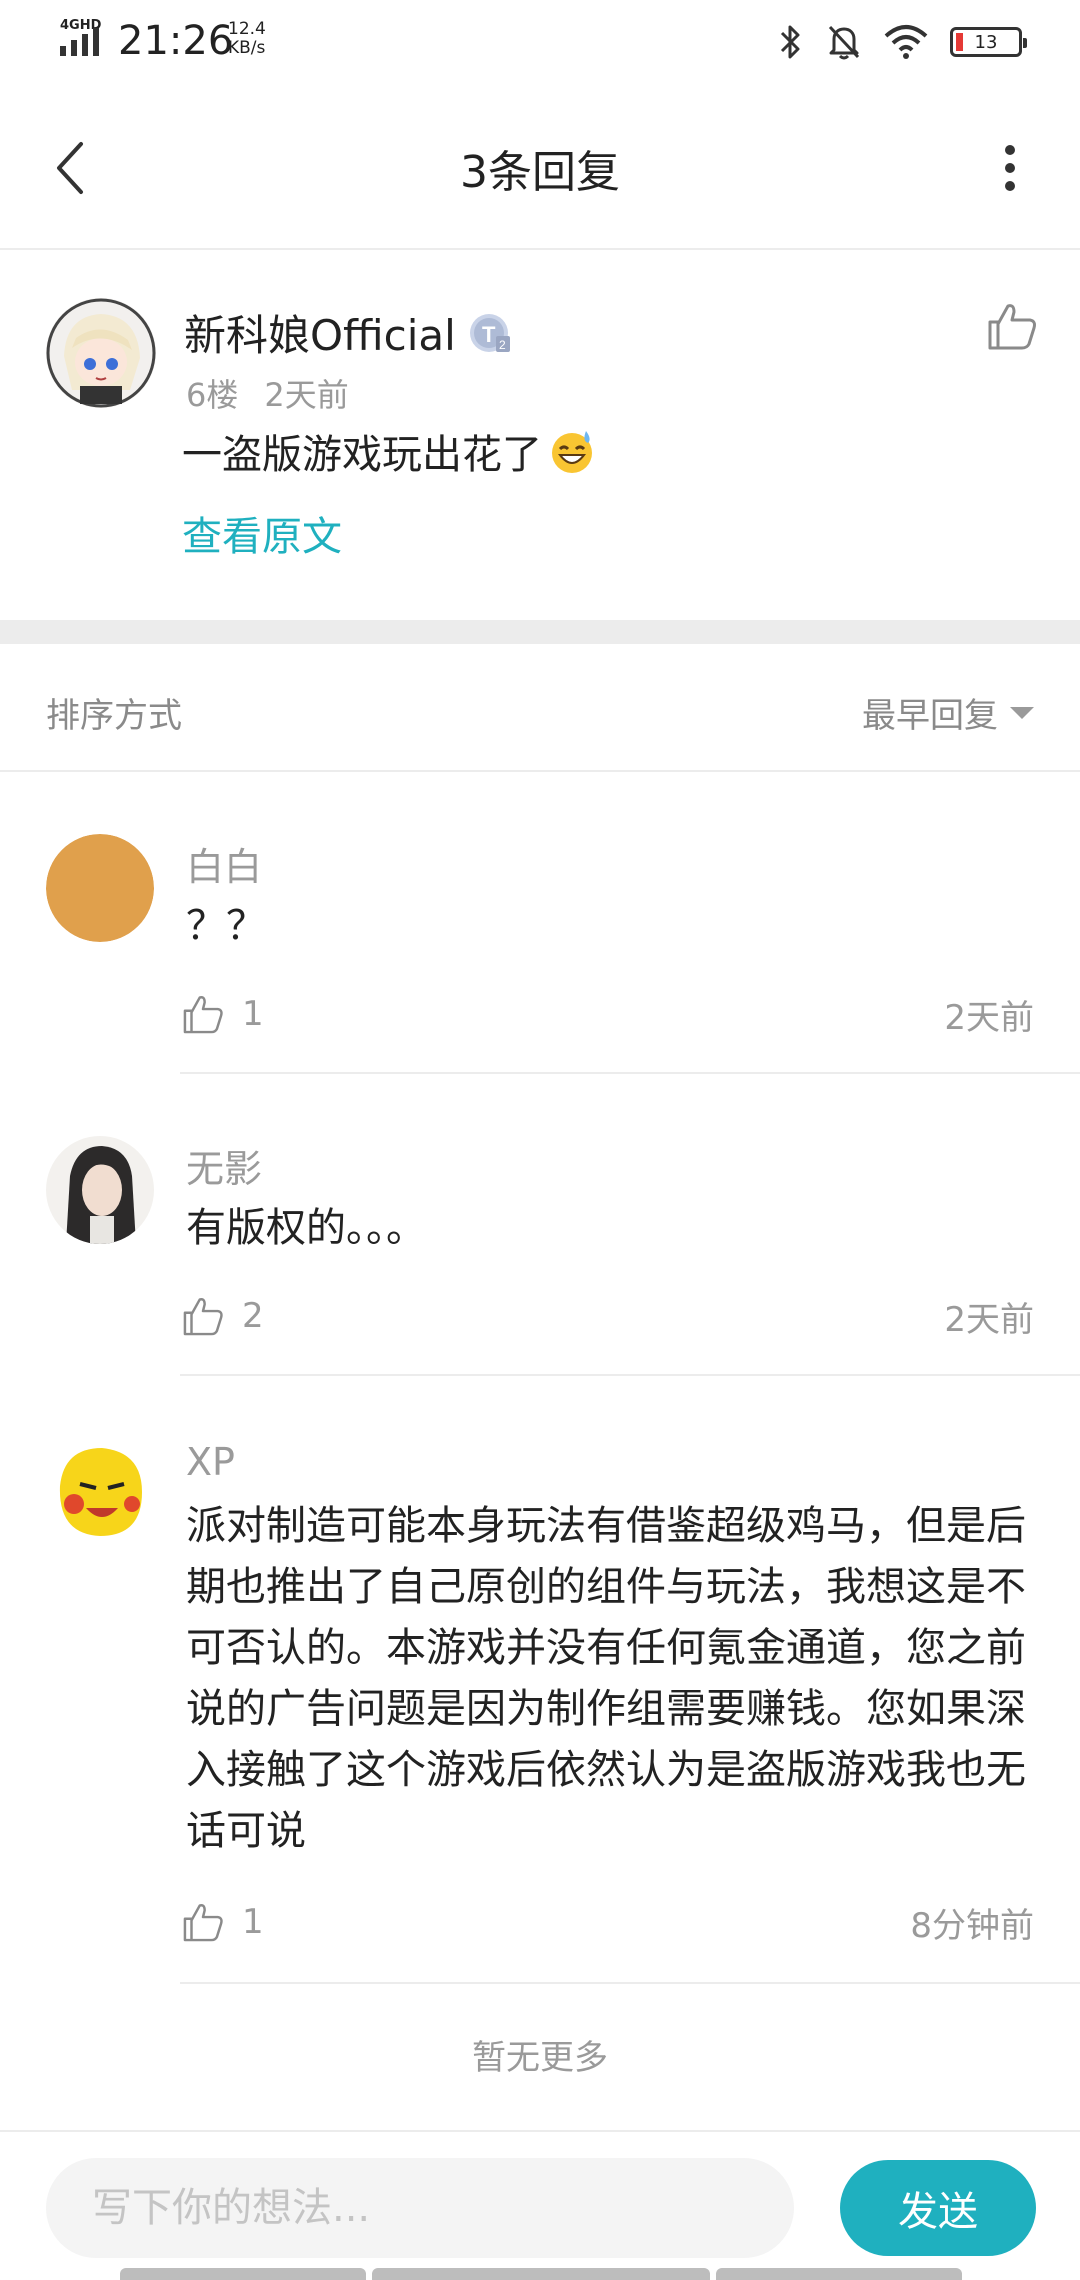 This screenshot has width=1080, height=2280. What do you see at coordinates (540, 1225) in the screenshot?
I see `reply-item: 无影 有版权的。。。 2 2天前` at bounding box center [540, 1225].